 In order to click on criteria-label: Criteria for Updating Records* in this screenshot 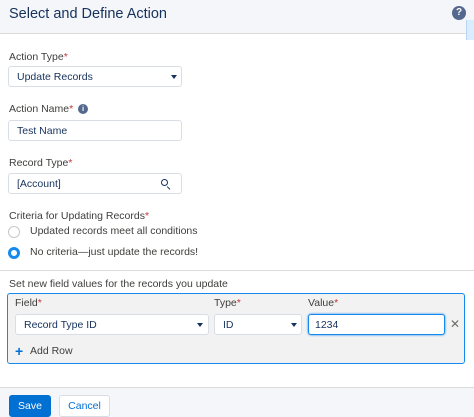, I will do `click(79, 216)`.